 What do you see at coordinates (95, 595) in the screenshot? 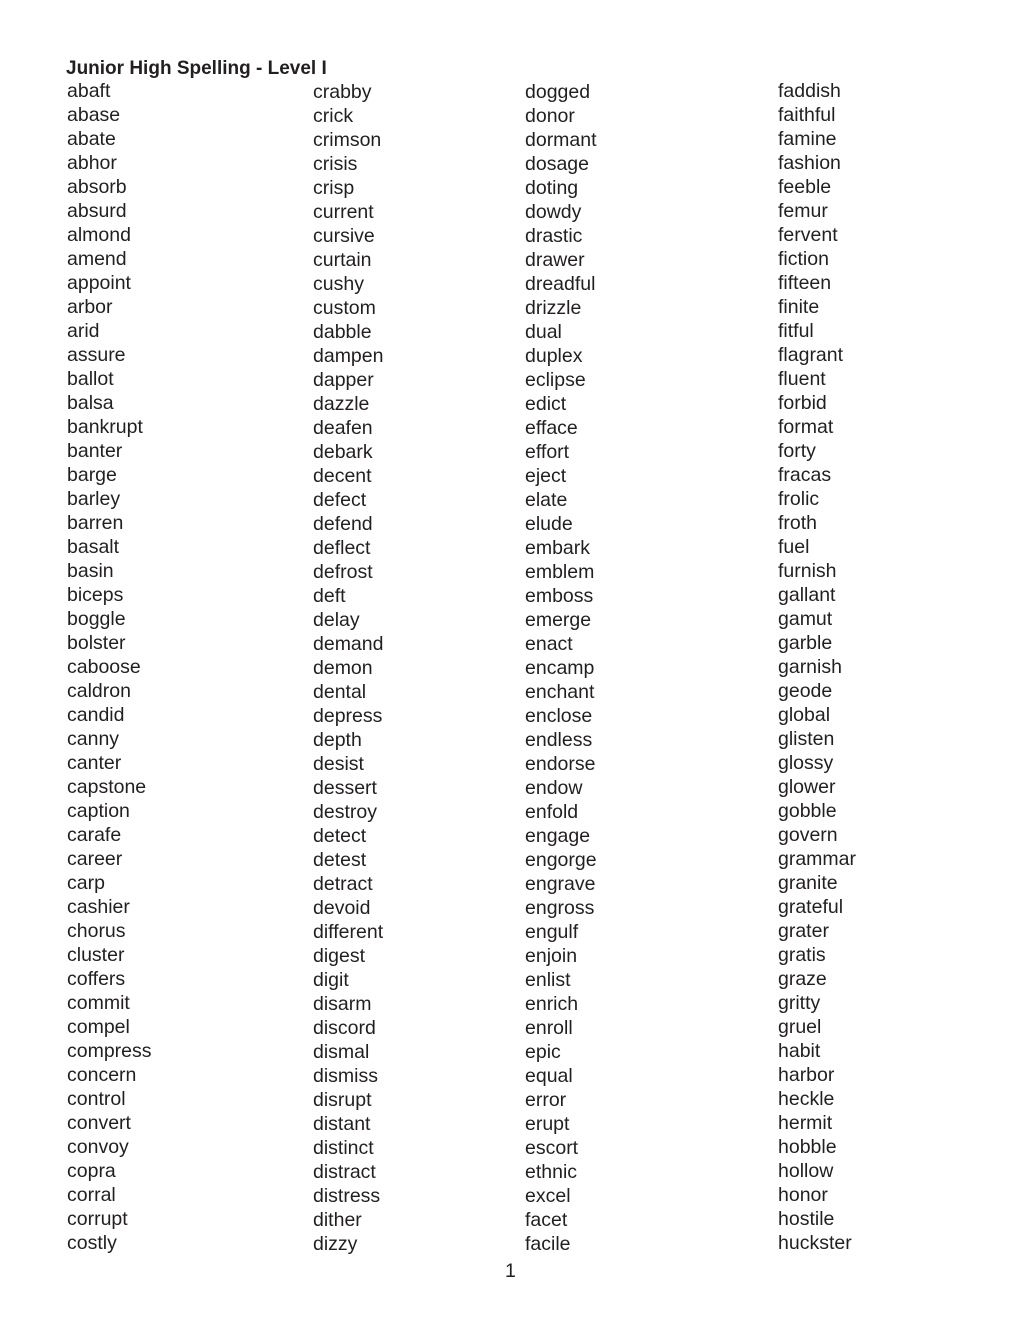
I see `spelling-word: biceps` at bounding box center [95, 595].